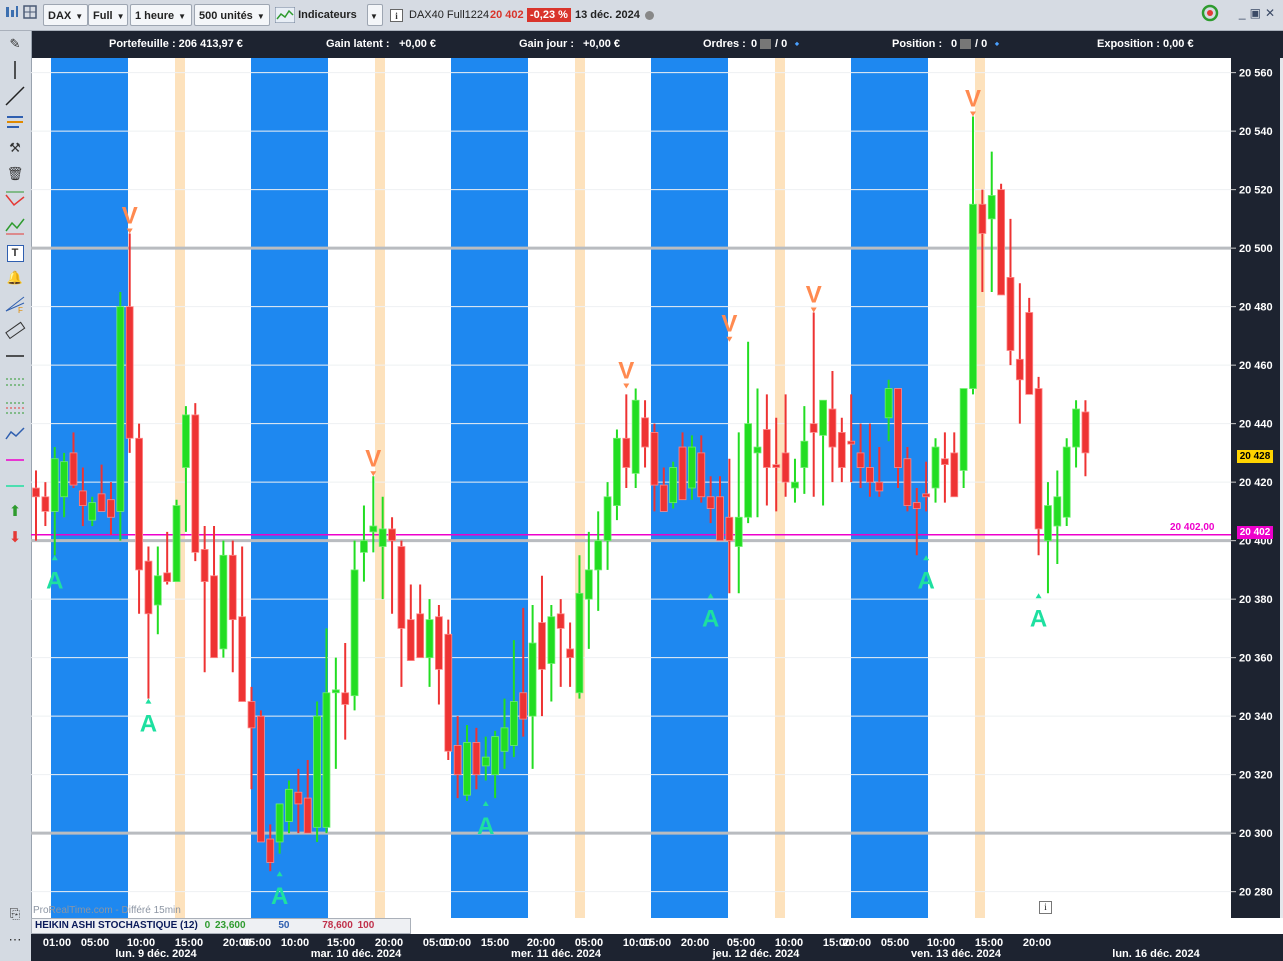 The width and height of the screenshot is (1283, 961). Describe the element at coordinates (1256, 600) in the screenshot. I see `price-tick-label: 20 380` at that location.